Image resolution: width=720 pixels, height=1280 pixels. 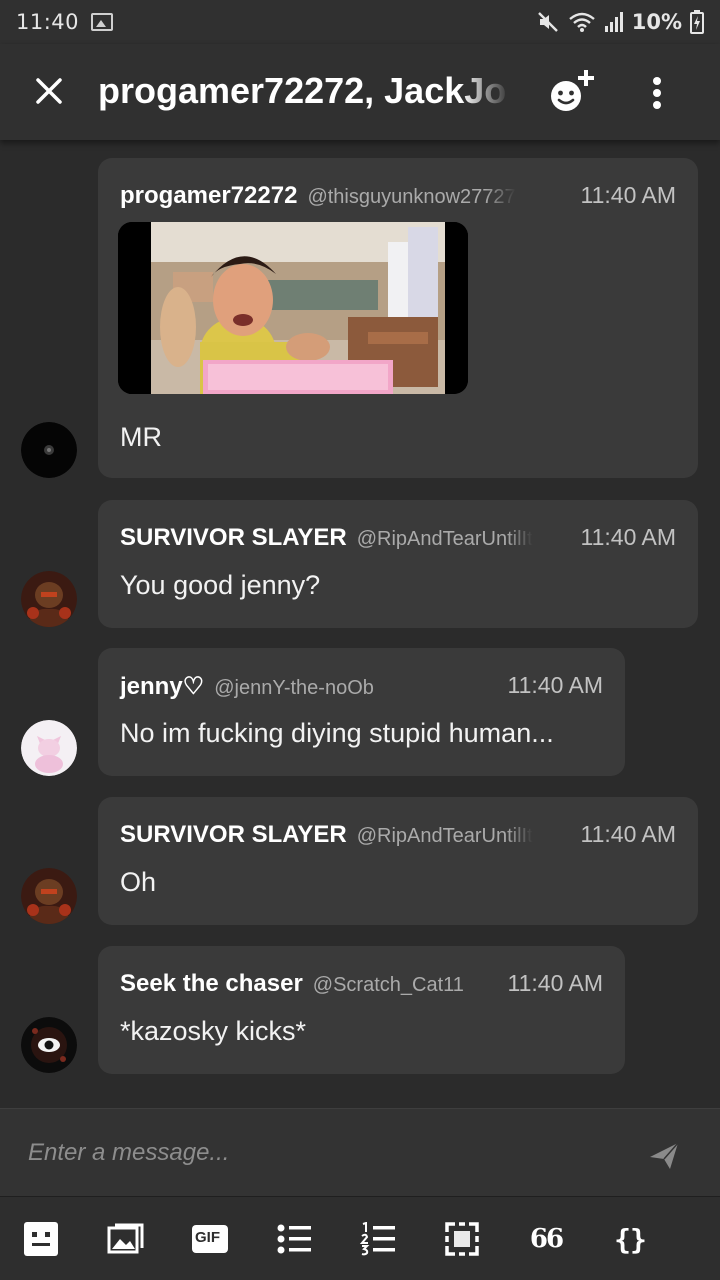 I want to click on image-icon, so click(x=125, y=1238).